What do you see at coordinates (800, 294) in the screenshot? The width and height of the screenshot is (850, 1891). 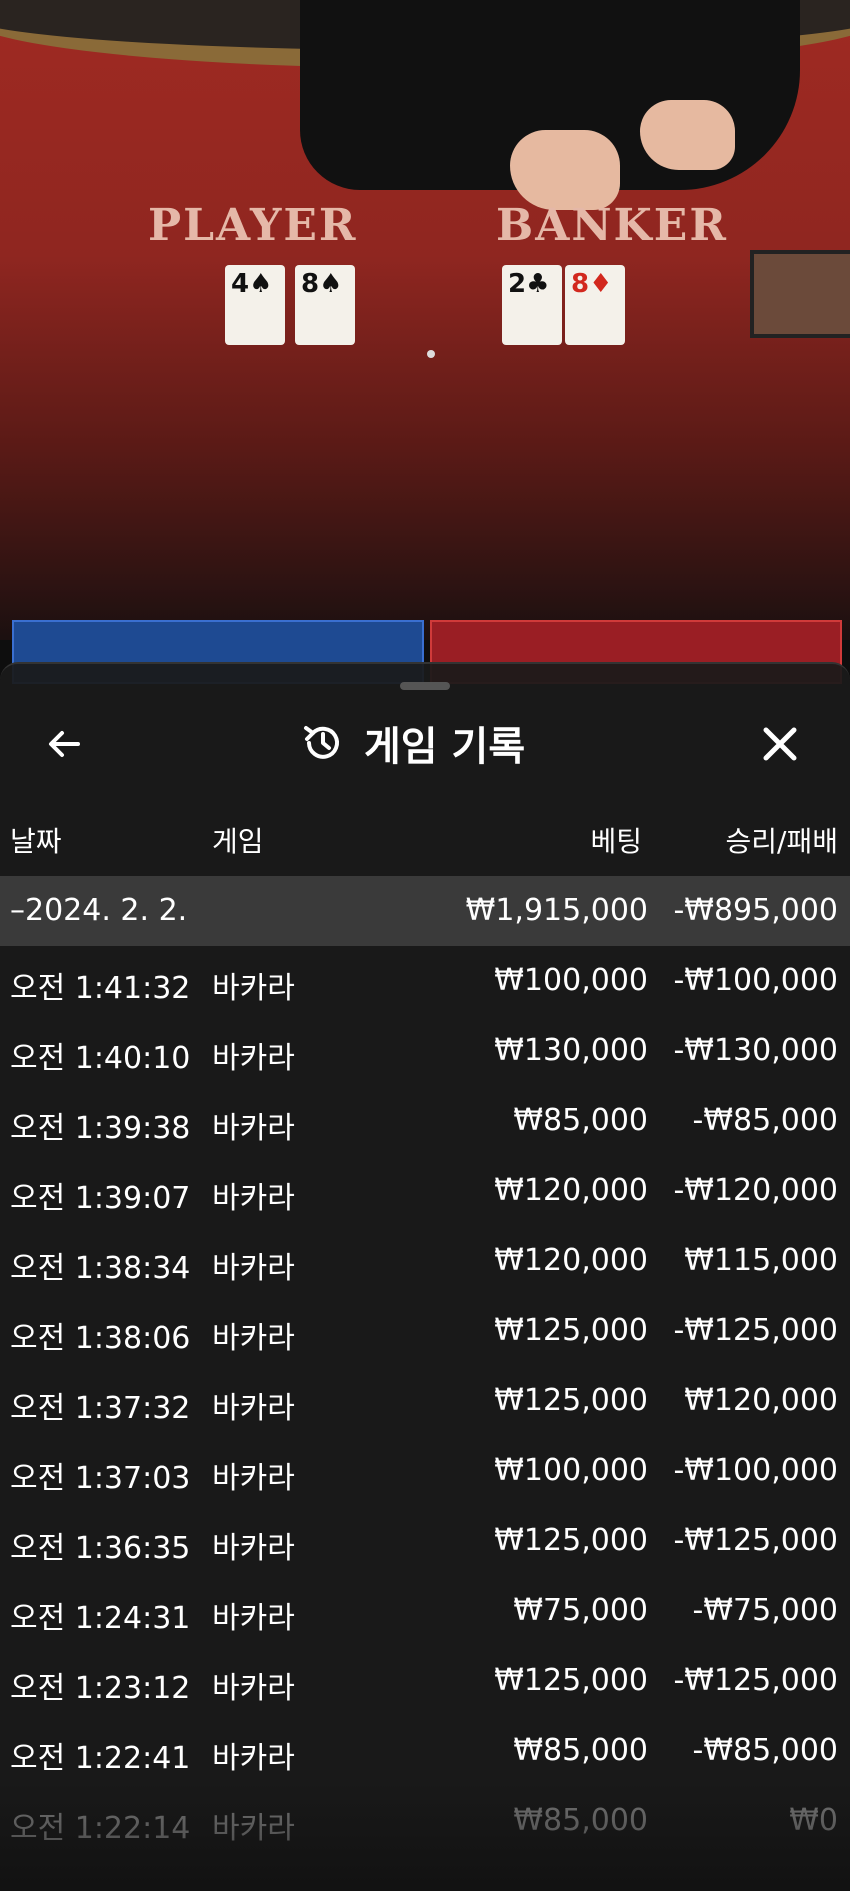 I see `card-shoe` at bounding box center [800, 294].